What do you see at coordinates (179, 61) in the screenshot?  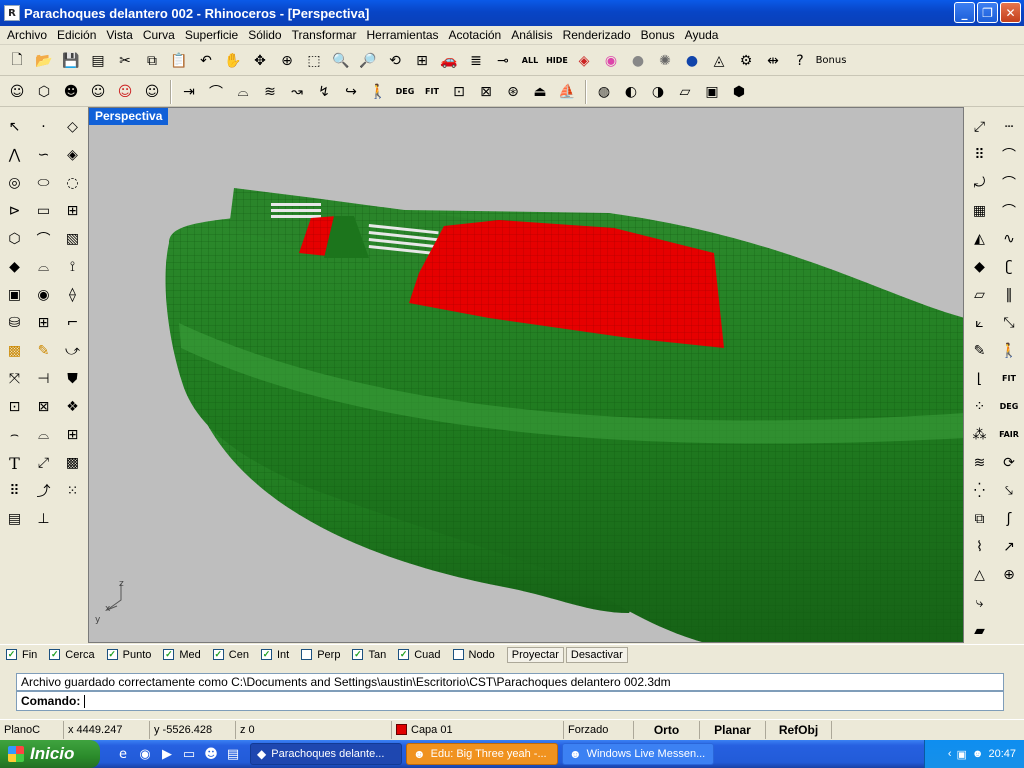 I see `paste-icon: 📋` at bounding box center [179, 61].